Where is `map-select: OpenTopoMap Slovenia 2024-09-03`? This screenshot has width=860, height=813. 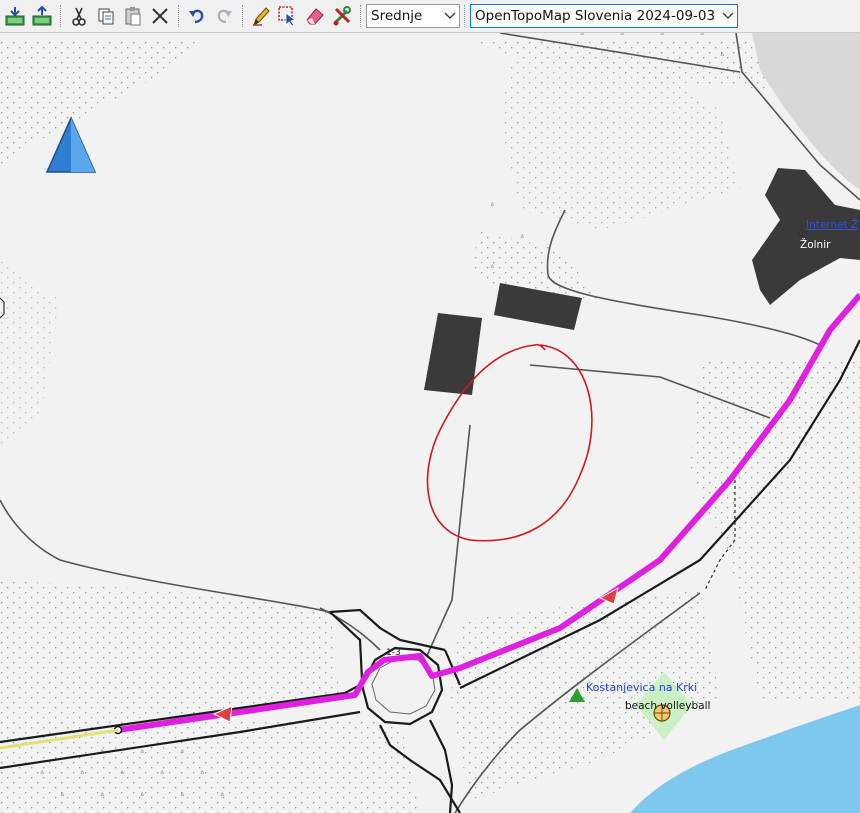 map-select: OpenTopoMap Slovenia 2024-09-03 is located at coordinates (604, 16).